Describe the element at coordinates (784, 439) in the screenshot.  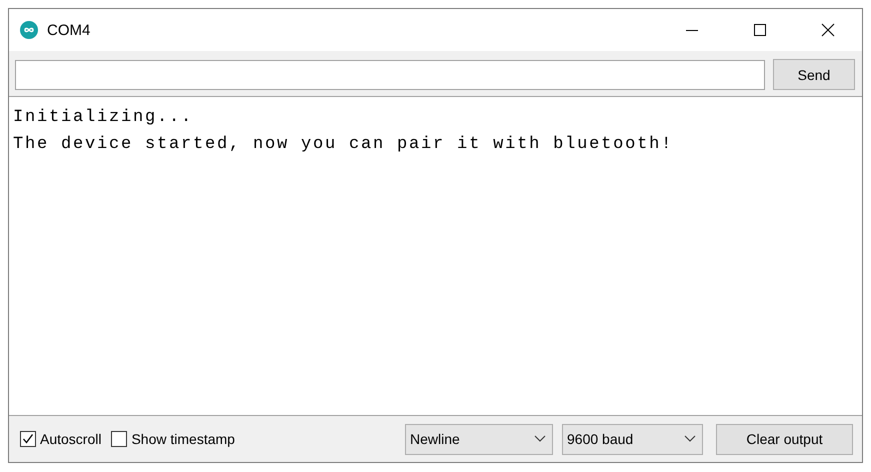
I see `clear-output-button: Clear output` at that location.